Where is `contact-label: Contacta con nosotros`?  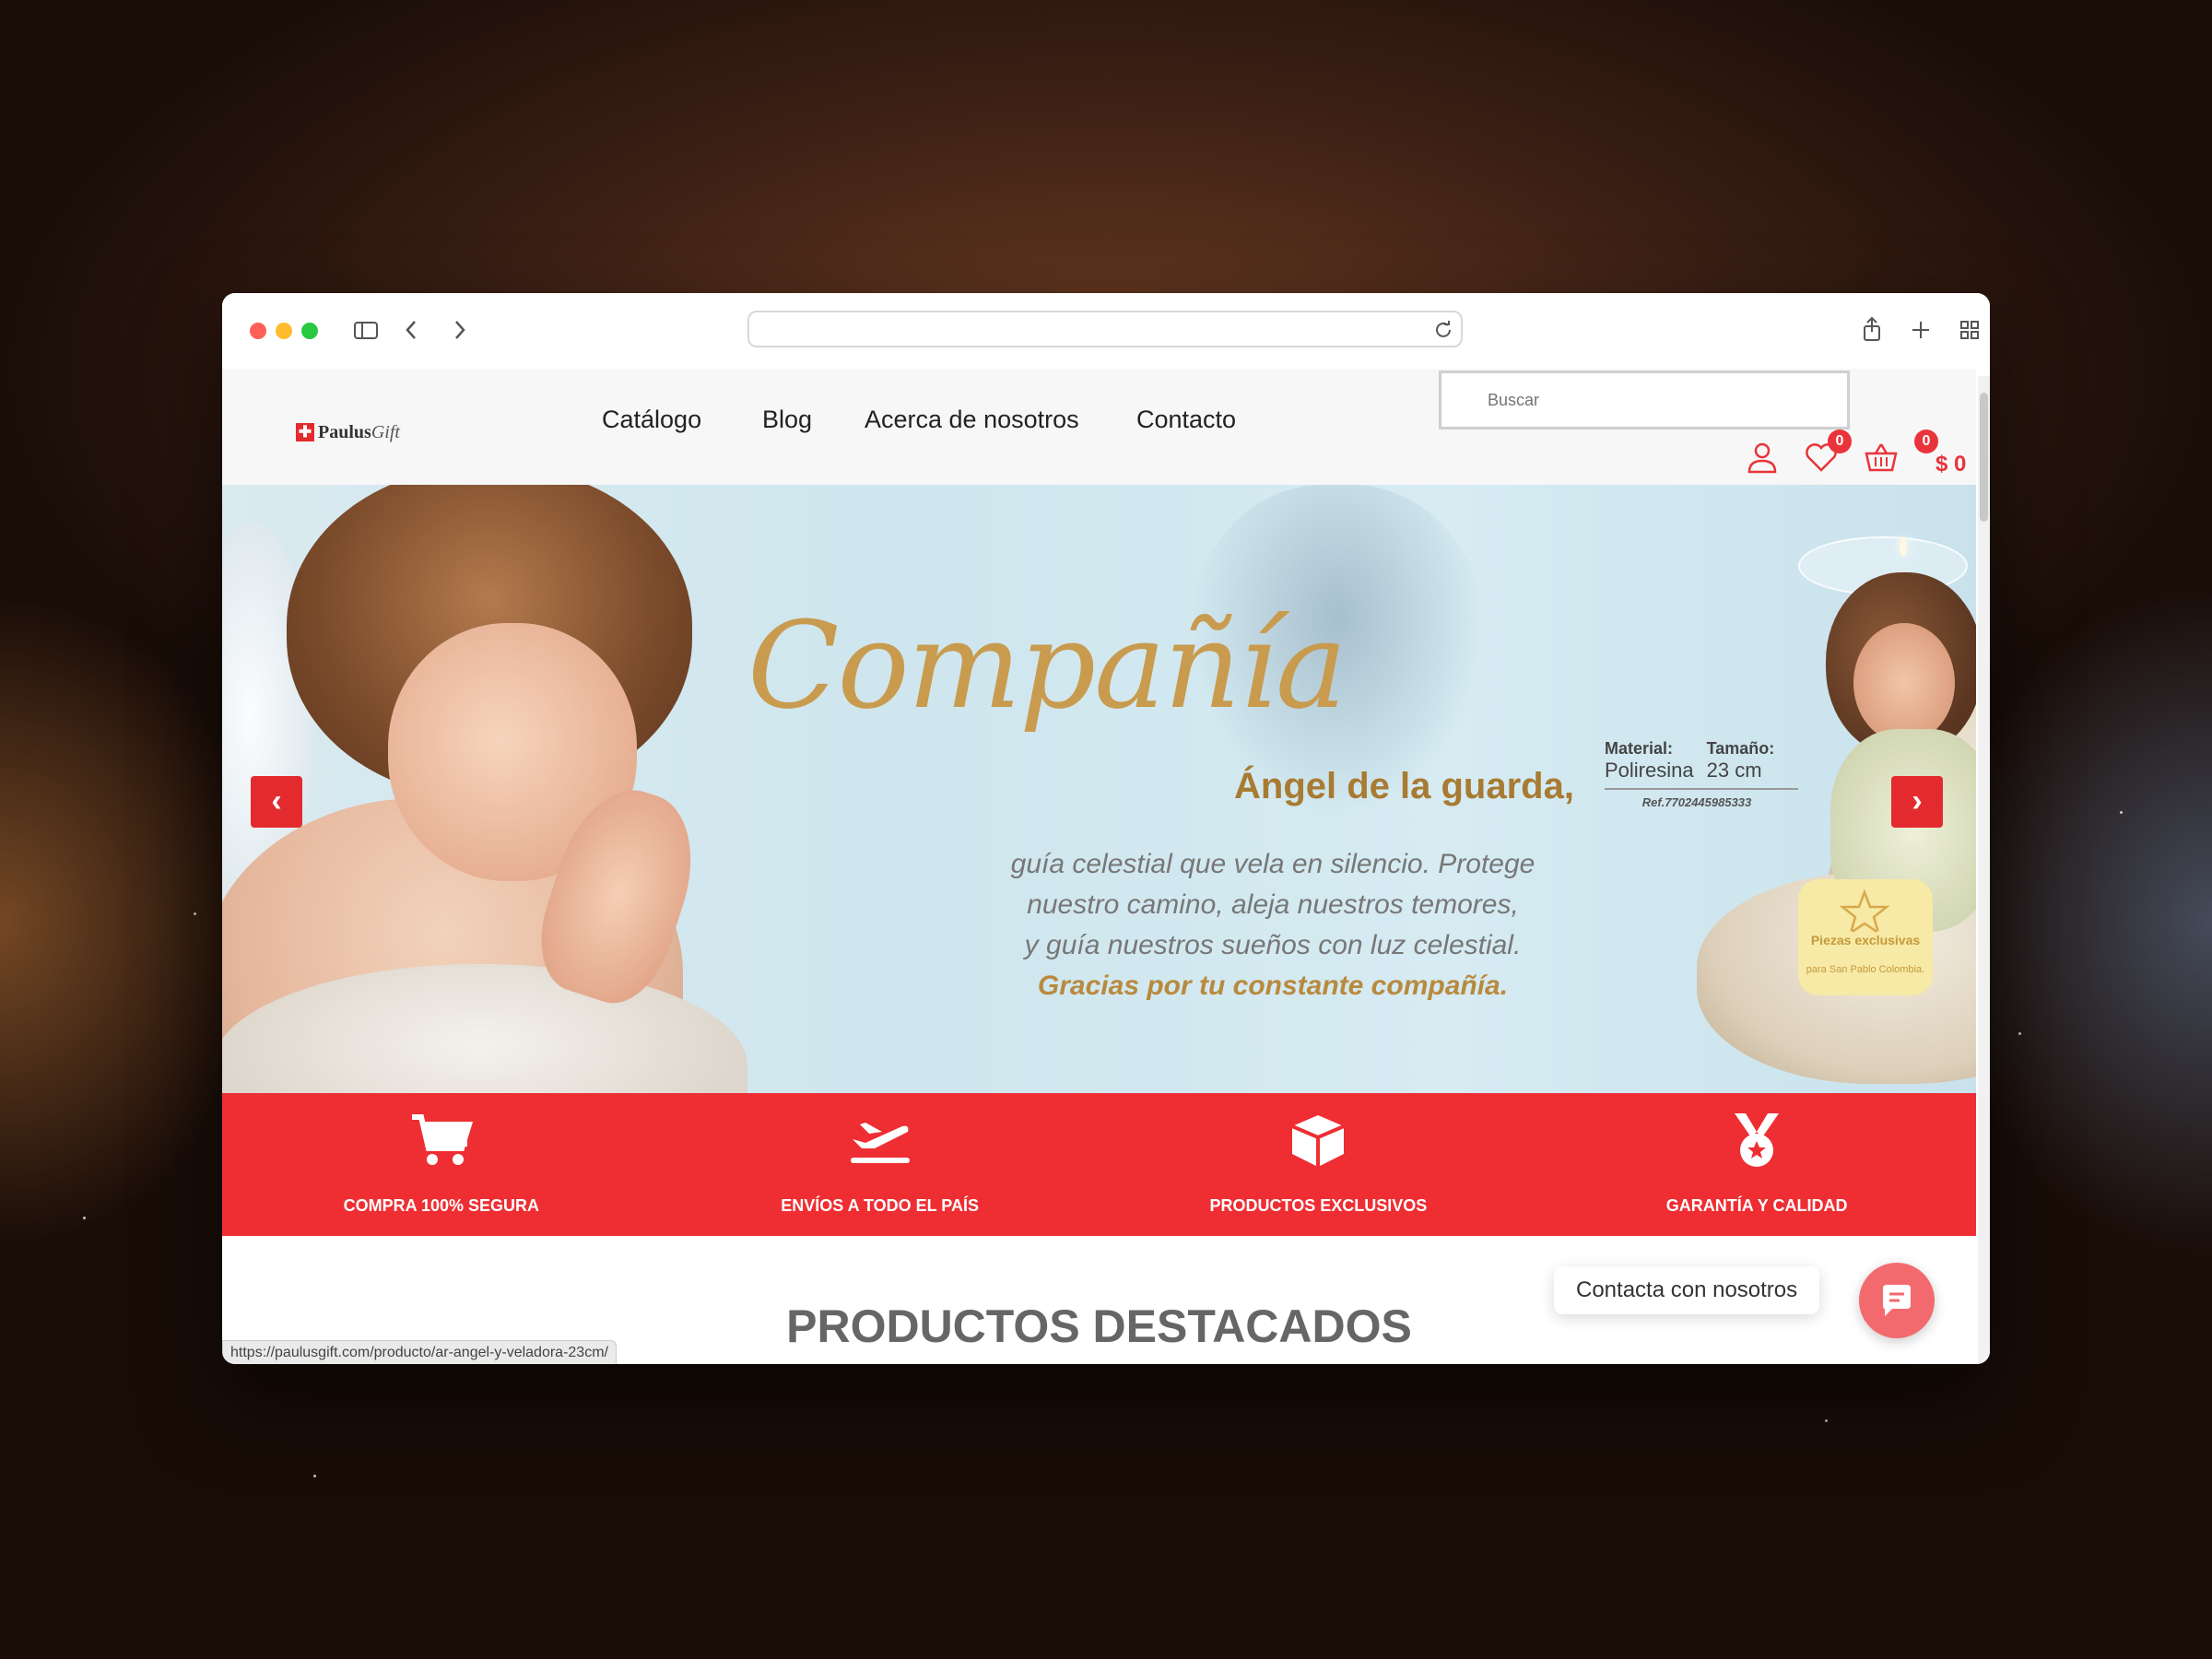 contact-label: Contacta con nosotros is located at coordinates (1687, 1290).